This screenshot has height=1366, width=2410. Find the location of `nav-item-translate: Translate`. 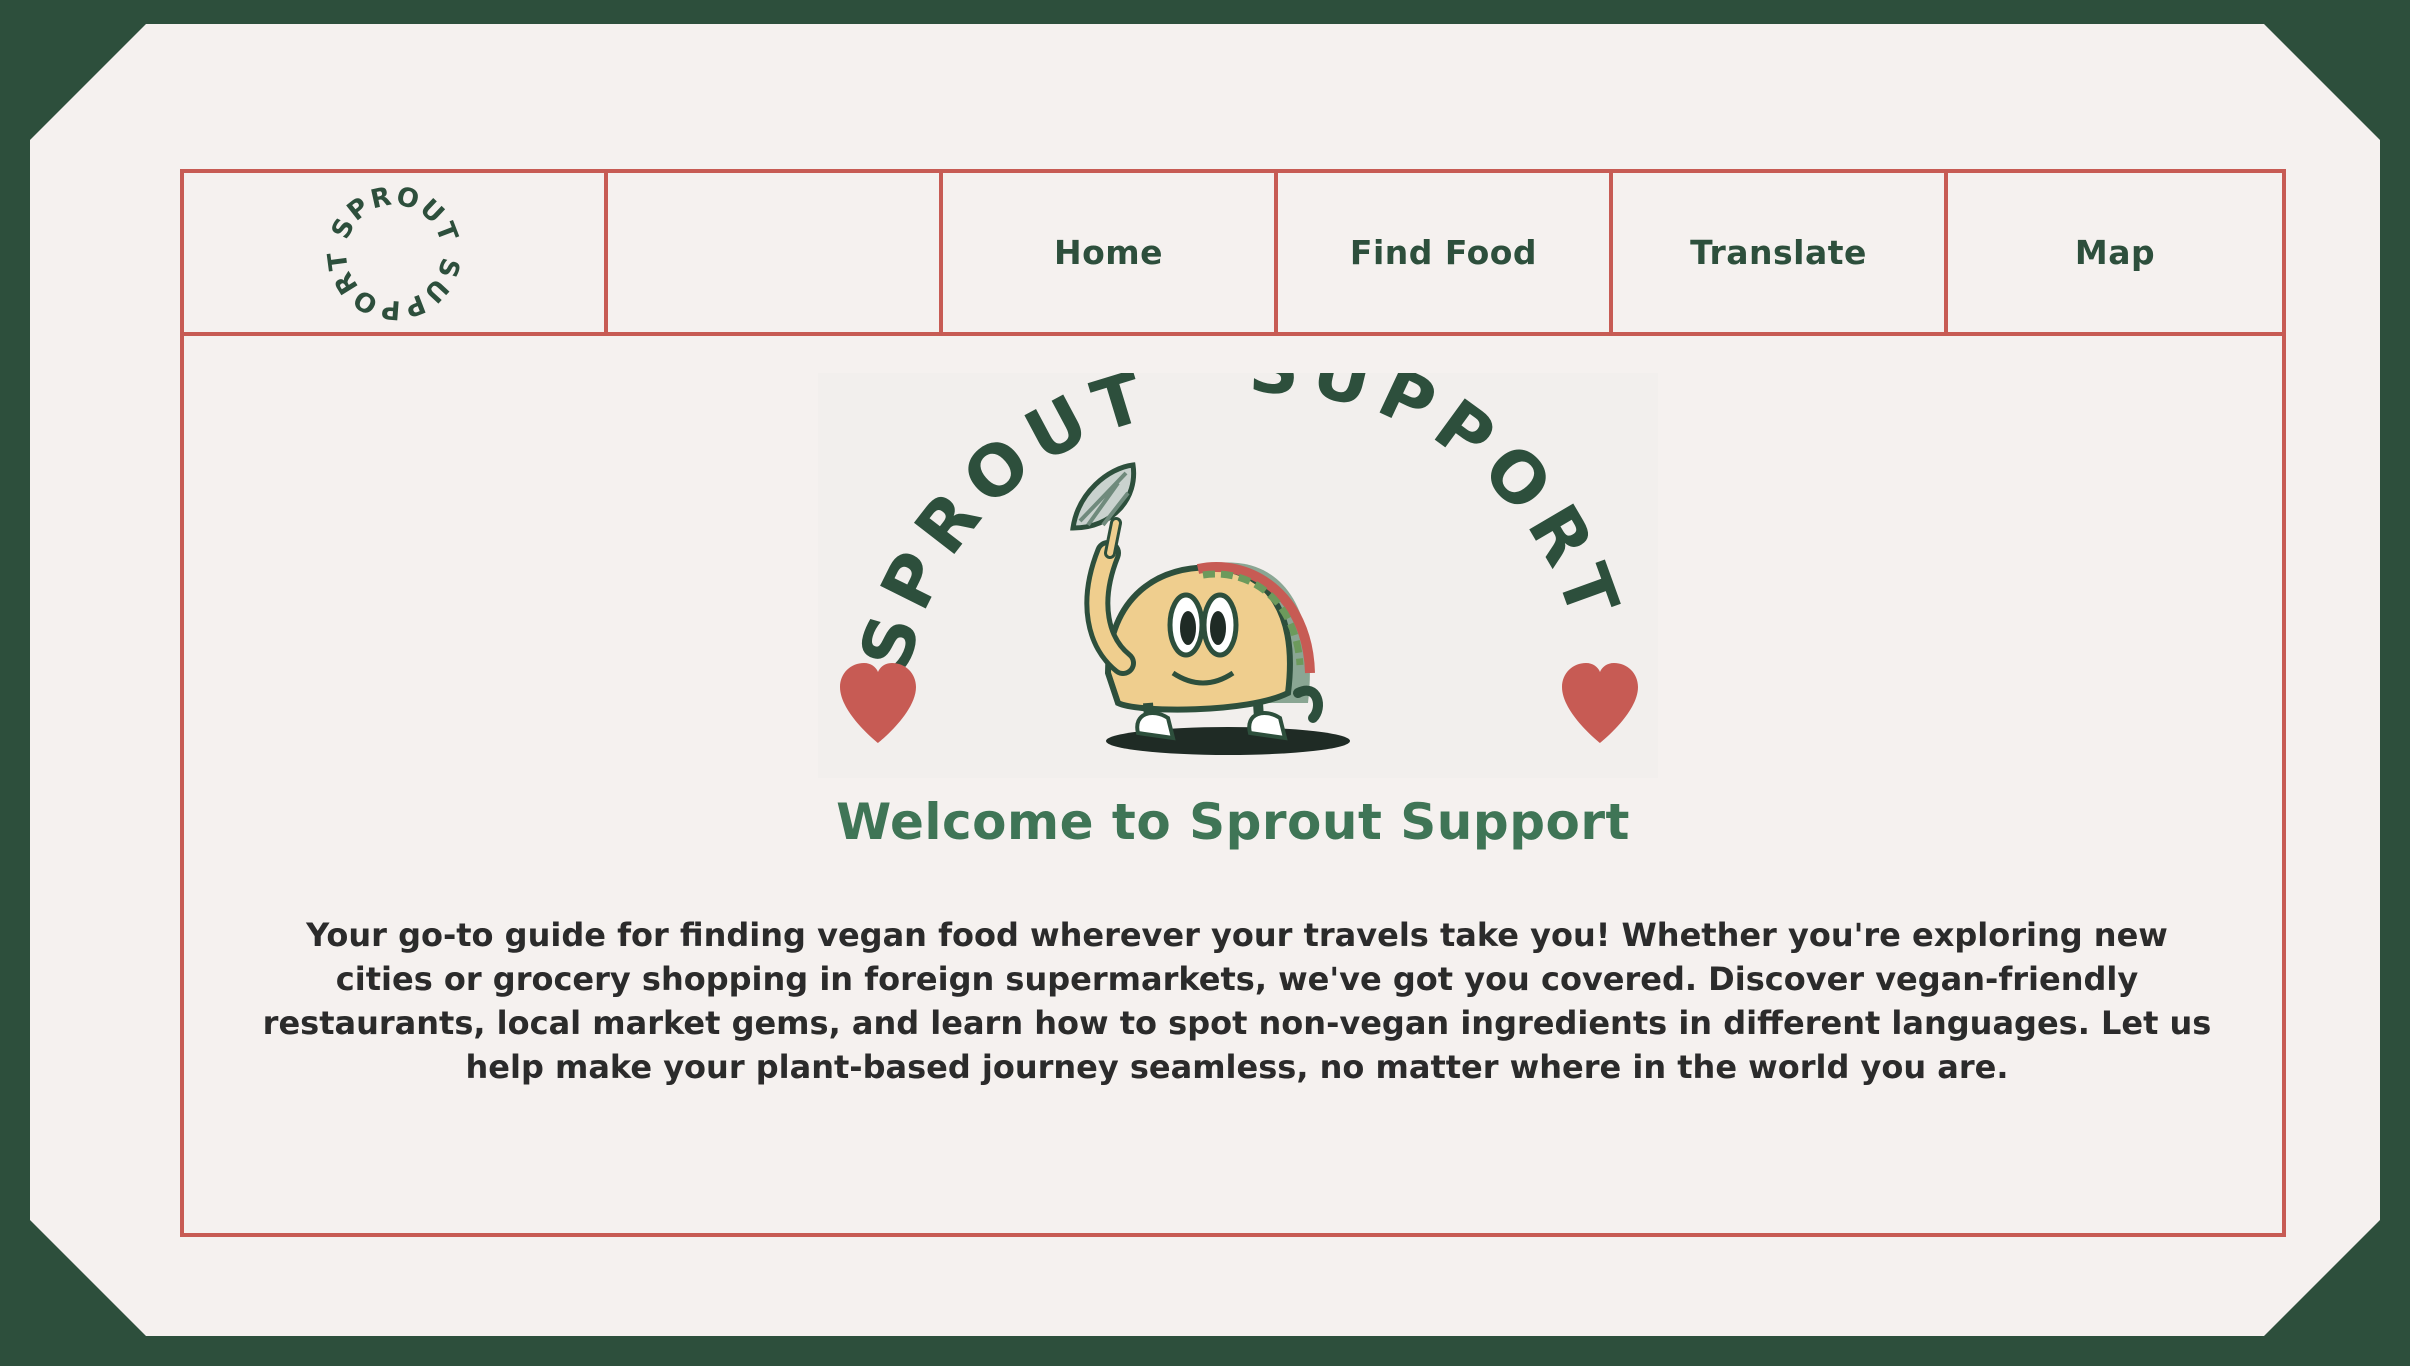

nav-item-translate: Translate is located at coordinates (1780, 252).